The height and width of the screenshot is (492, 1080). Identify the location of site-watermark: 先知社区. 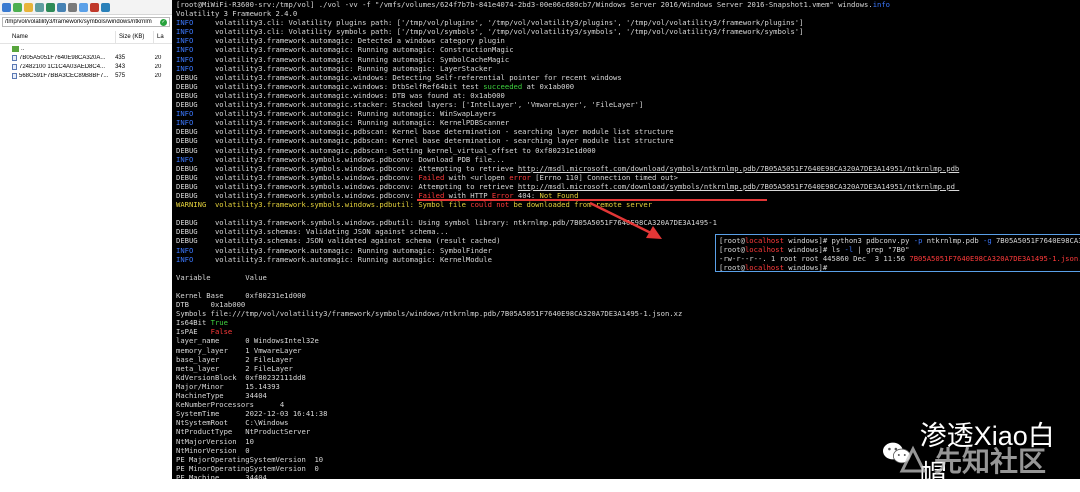
(988, 460).